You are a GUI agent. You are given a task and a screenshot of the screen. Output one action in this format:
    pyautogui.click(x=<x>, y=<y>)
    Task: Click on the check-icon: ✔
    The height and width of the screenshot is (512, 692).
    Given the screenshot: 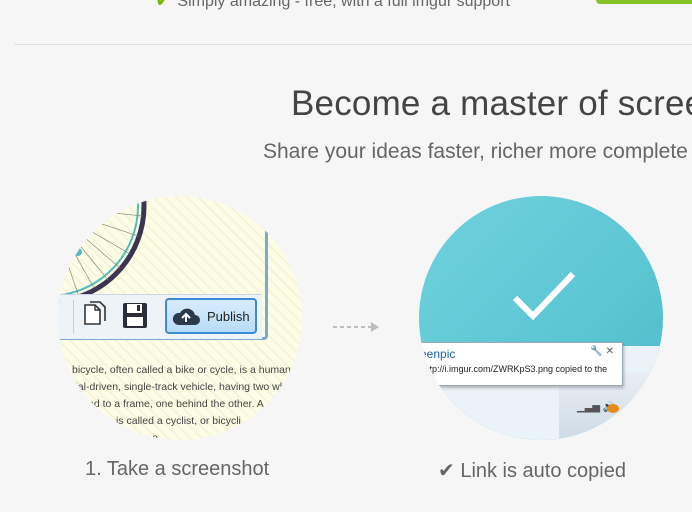 What is the action you would take?
    pyautogui.click(x=163, y=5)
    